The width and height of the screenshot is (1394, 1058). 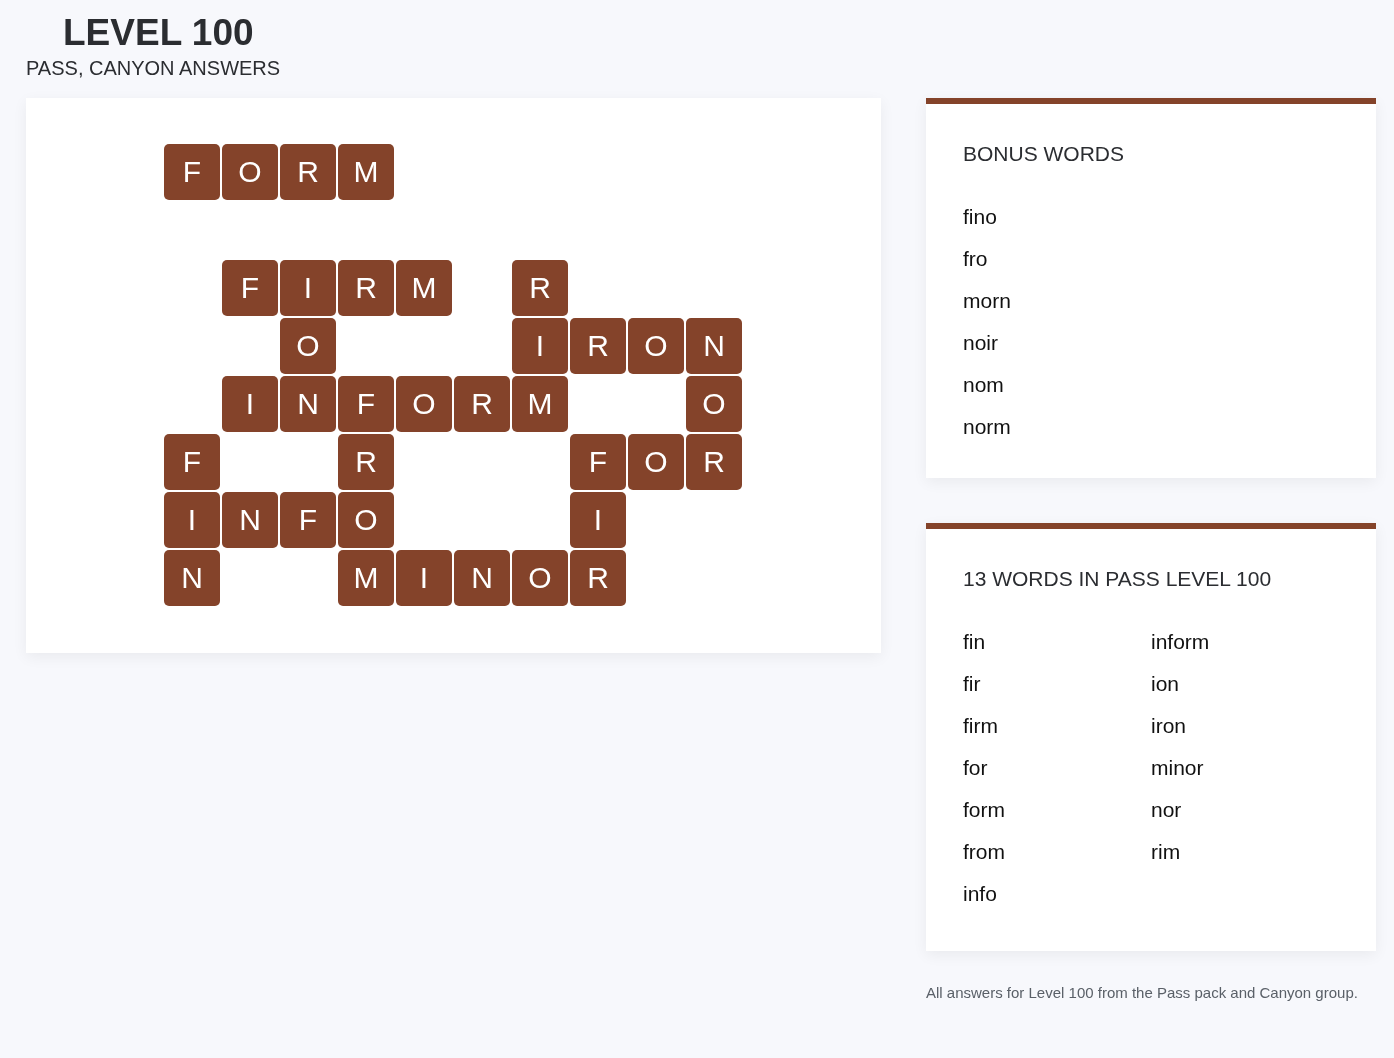 What do you see at coordinates (1169, 726) in the screenshot?
I see `word-text: iron` at bounding box center [1169, 726].